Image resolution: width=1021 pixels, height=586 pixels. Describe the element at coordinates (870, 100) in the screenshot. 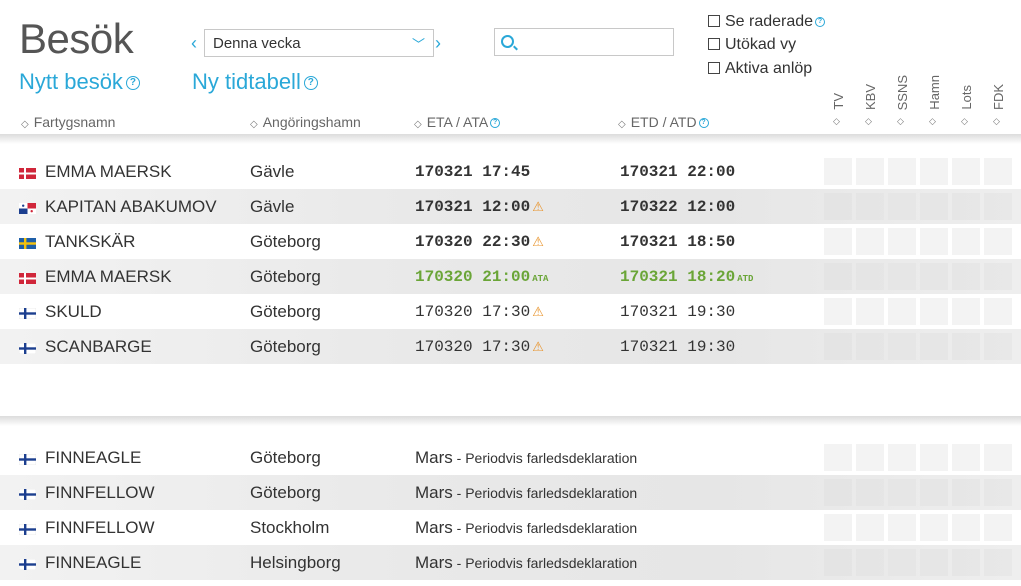

I see `column-header-kbv: KBV ◇` at that location.